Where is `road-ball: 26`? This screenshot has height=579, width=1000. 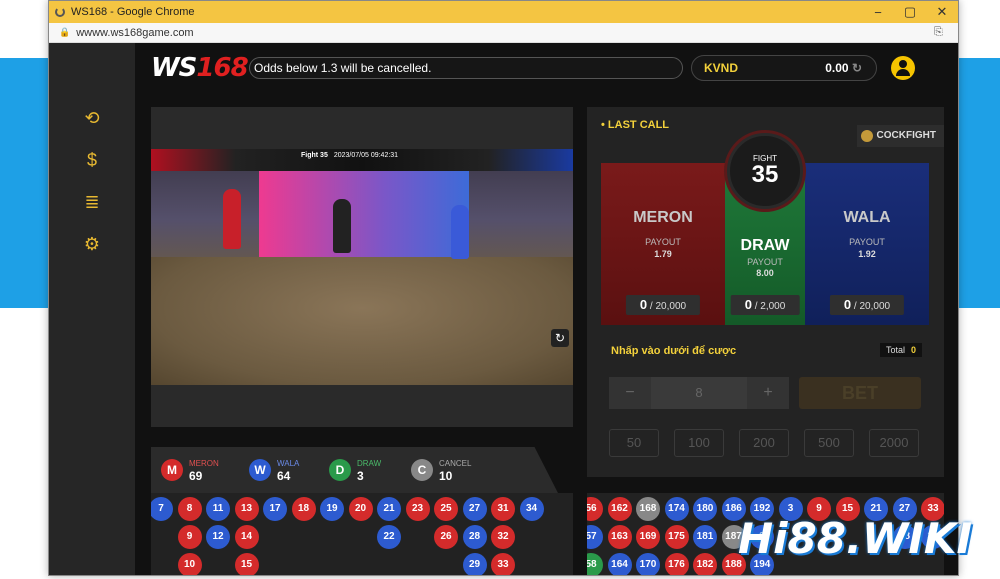
road-ball: 26 is located at coordinates (446, 537).